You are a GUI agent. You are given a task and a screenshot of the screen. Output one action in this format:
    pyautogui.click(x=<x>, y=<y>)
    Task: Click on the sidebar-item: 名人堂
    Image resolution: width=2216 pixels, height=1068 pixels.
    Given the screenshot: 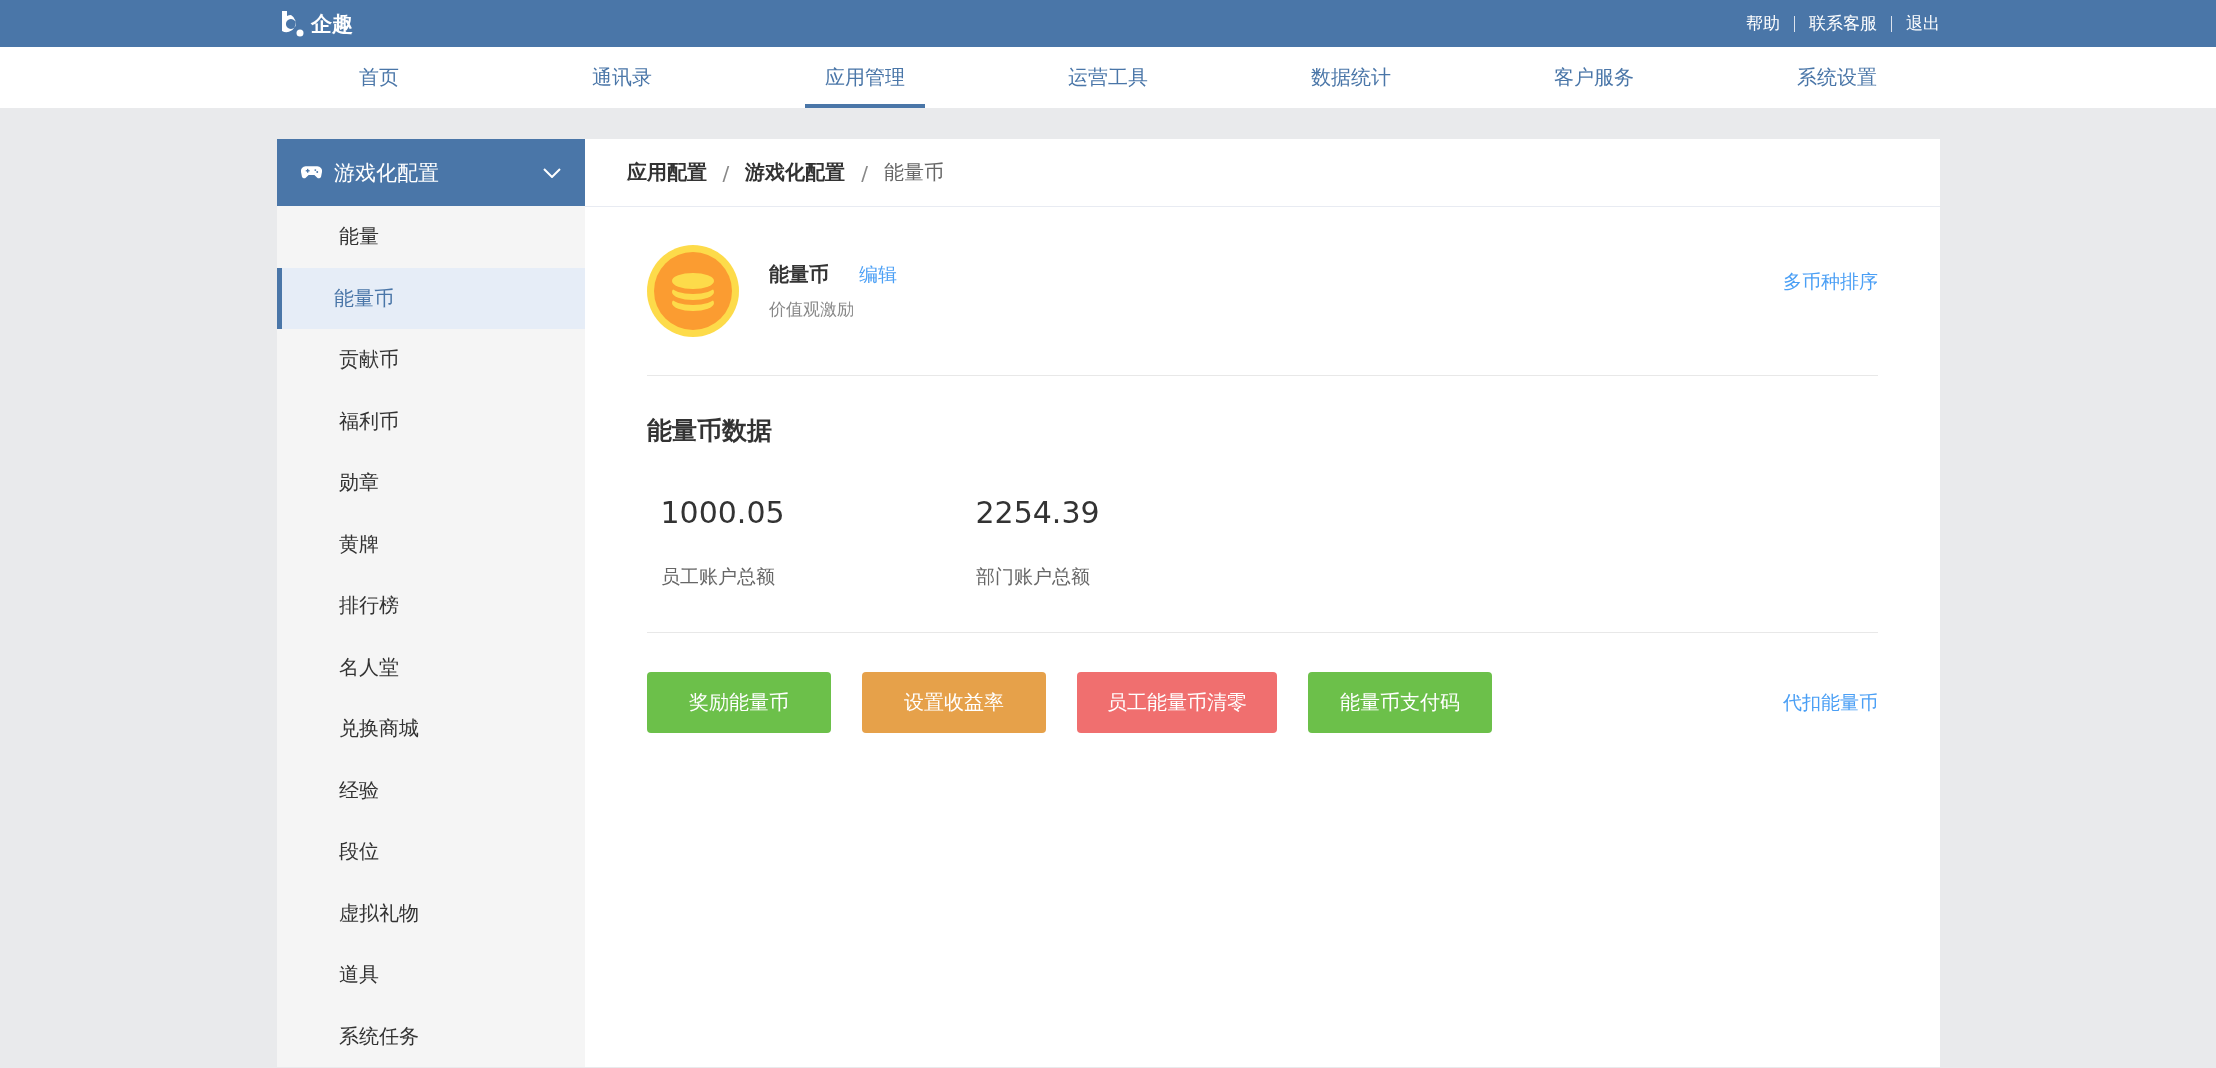 What is the action you would take?
    pyautogui.click(x=430, y=667)
    